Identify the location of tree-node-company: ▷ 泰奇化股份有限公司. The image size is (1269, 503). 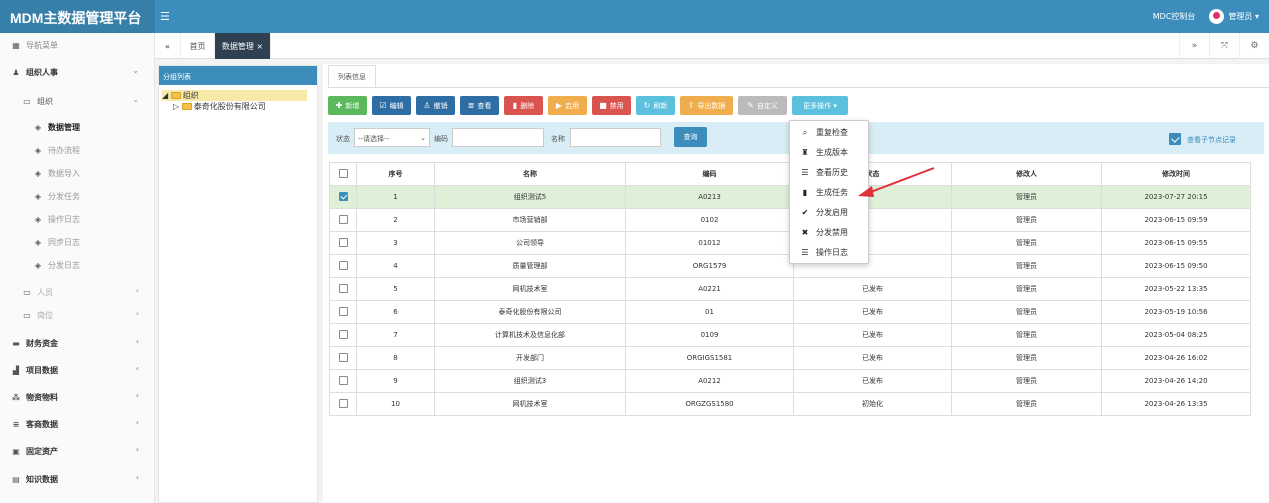
(219, 106).